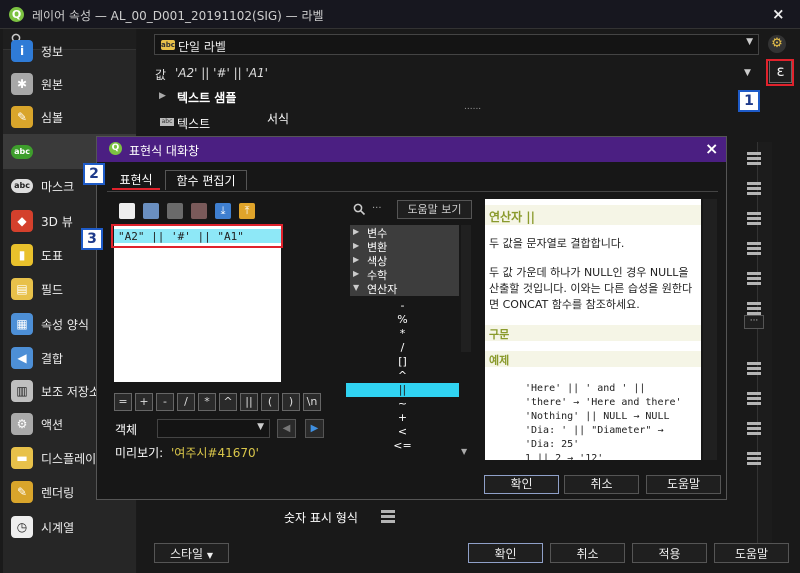  I want to click on help-desc-1: 두 값을 문자열로 결합합니다., so click(557, 243).